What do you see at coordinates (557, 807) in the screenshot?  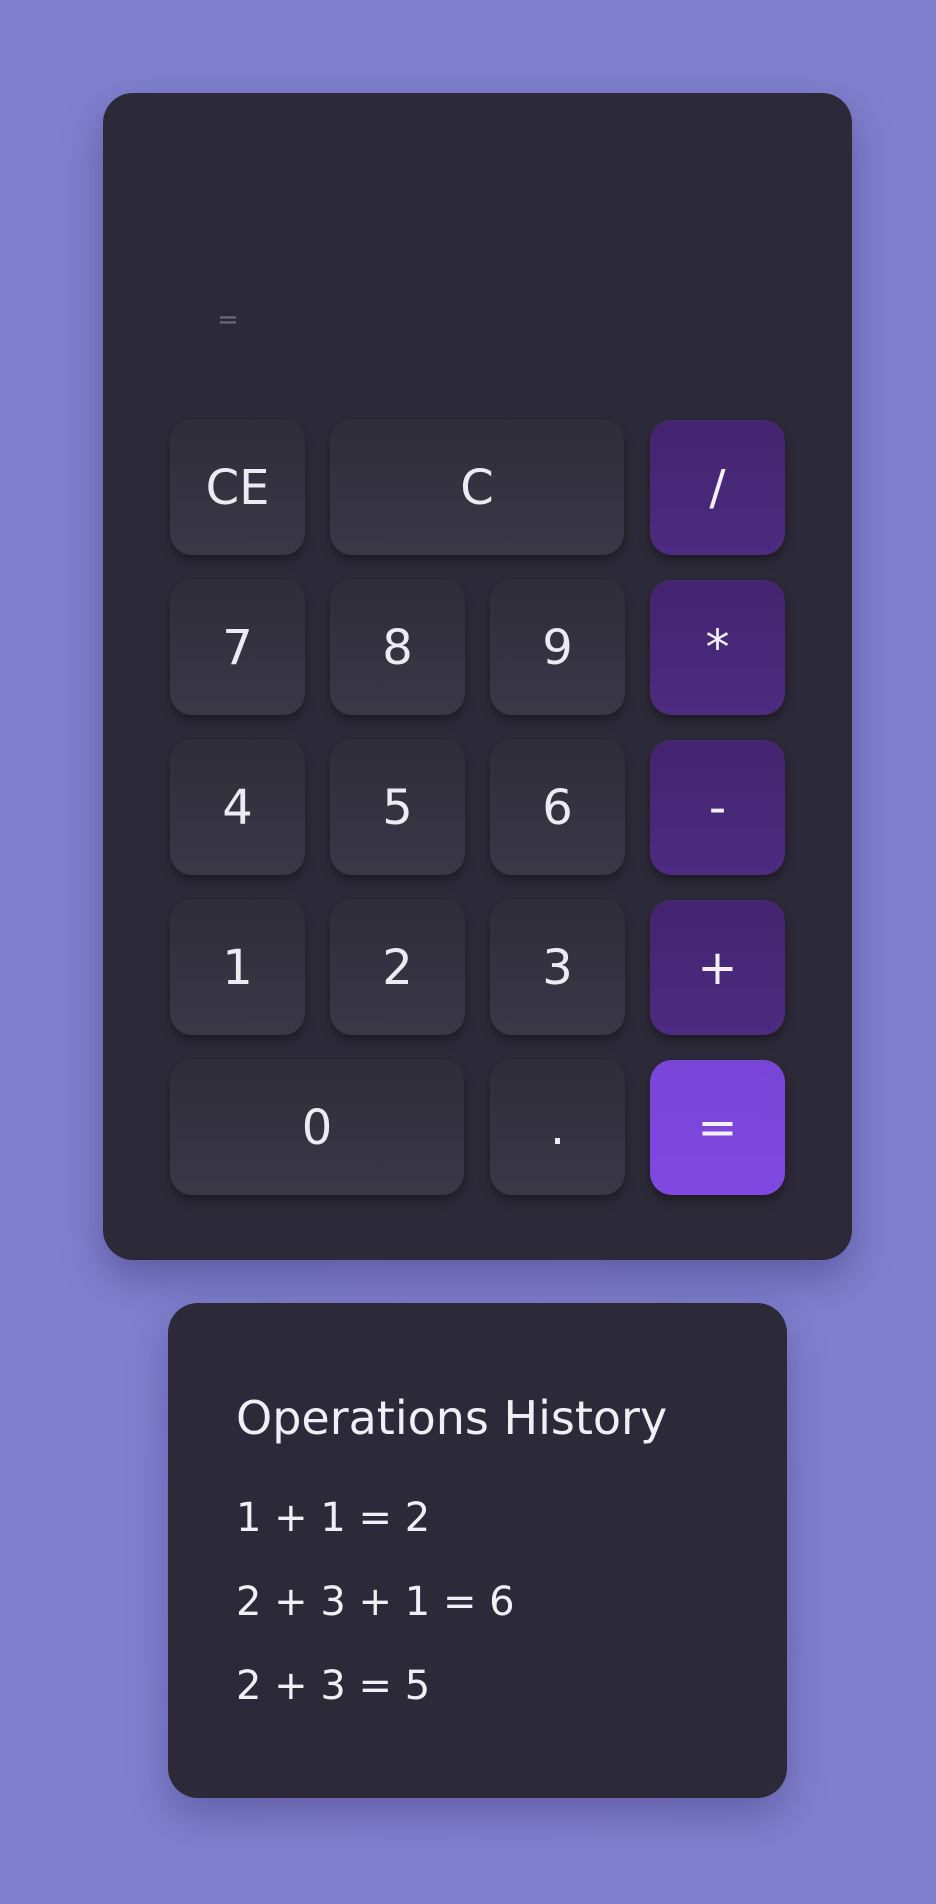 I see `digit-6-button: 6` at bounding box center [557, 807].